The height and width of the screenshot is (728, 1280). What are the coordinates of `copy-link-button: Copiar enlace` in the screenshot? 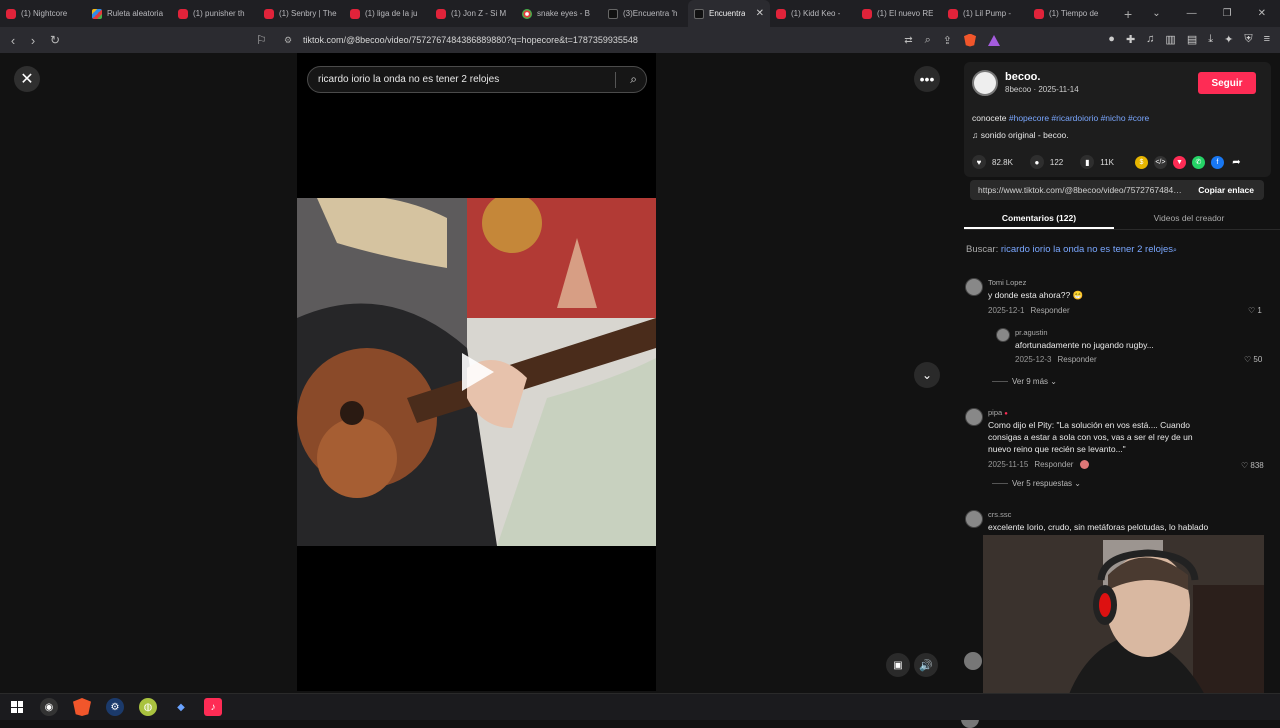 It's located at (1231, 190).